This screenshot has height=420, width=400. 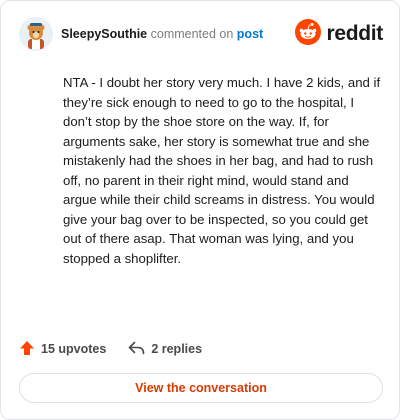 What do you see at coordinates (36, 34) in the screenshot?
I see `avatar` at bounding box center [36, 34].